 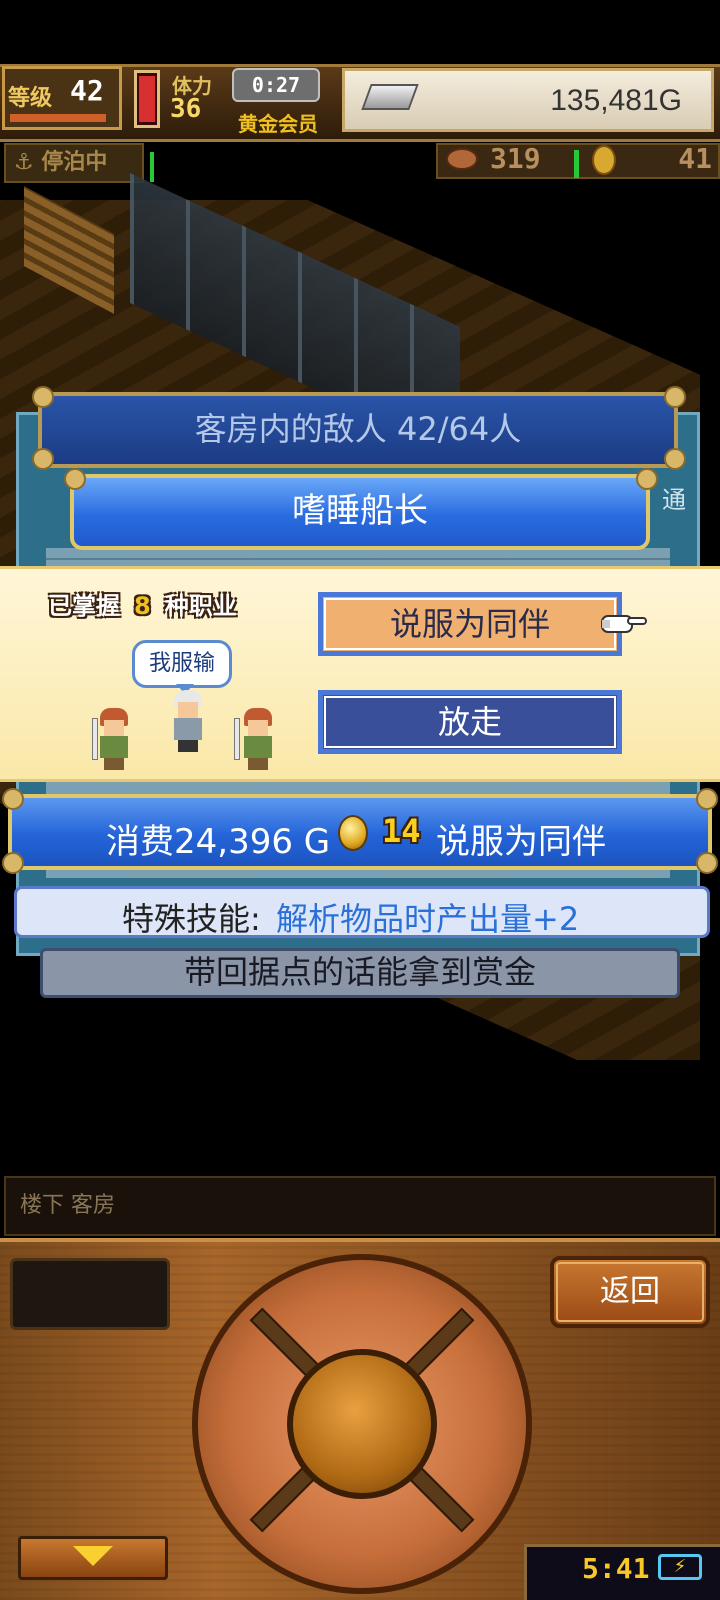 What do you see at coordinates (191, 919) in the screenshot?
I see `special-skill-label: 特殊技能:` at bounding box center [191, 919].